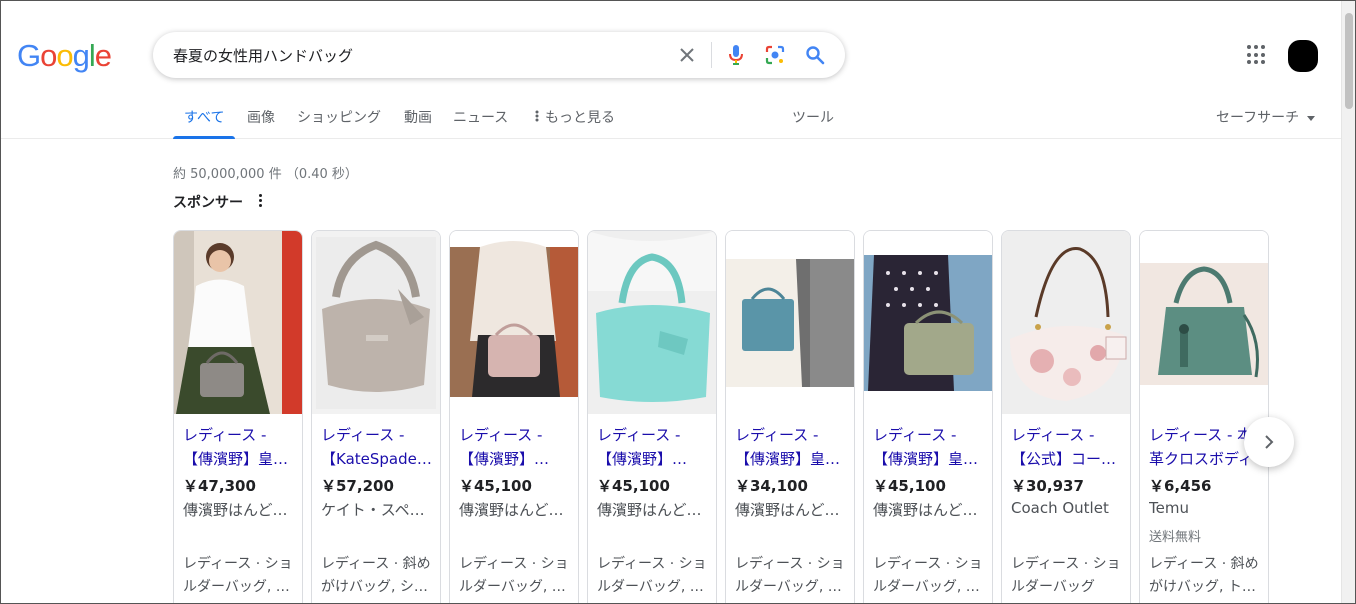 Image resolution: width=1356 pixels, height=604 pixels. What do you see at coordinates (64, 56) in the screenshot?
I see `google-logo: Google` at bounding box center [64, 56].